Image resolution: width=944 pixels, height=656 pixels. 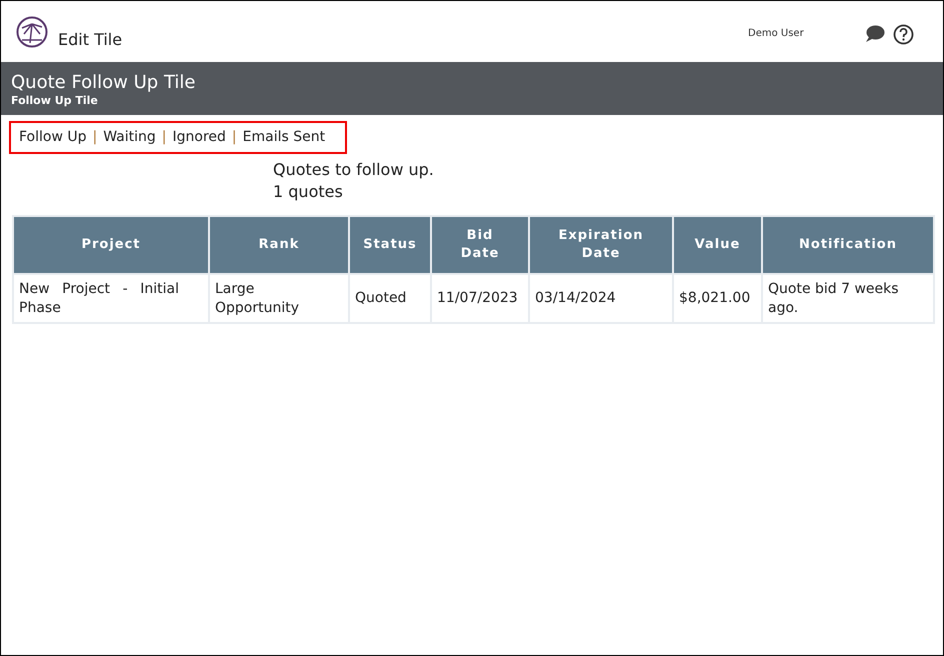 What do you see at coordinates (714, 298) in the screenshot?
I see `table-cell: $8,021.00` at bounding box center [714, 298].